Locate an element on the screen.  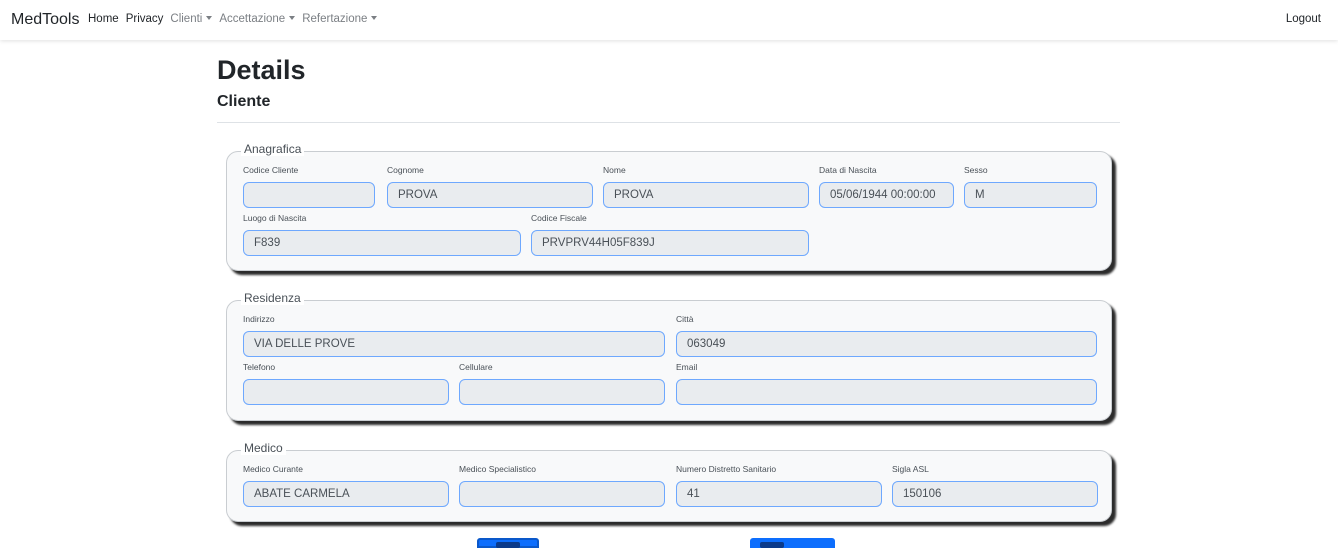
nav-home: Home is located at coordinates (103, 19).